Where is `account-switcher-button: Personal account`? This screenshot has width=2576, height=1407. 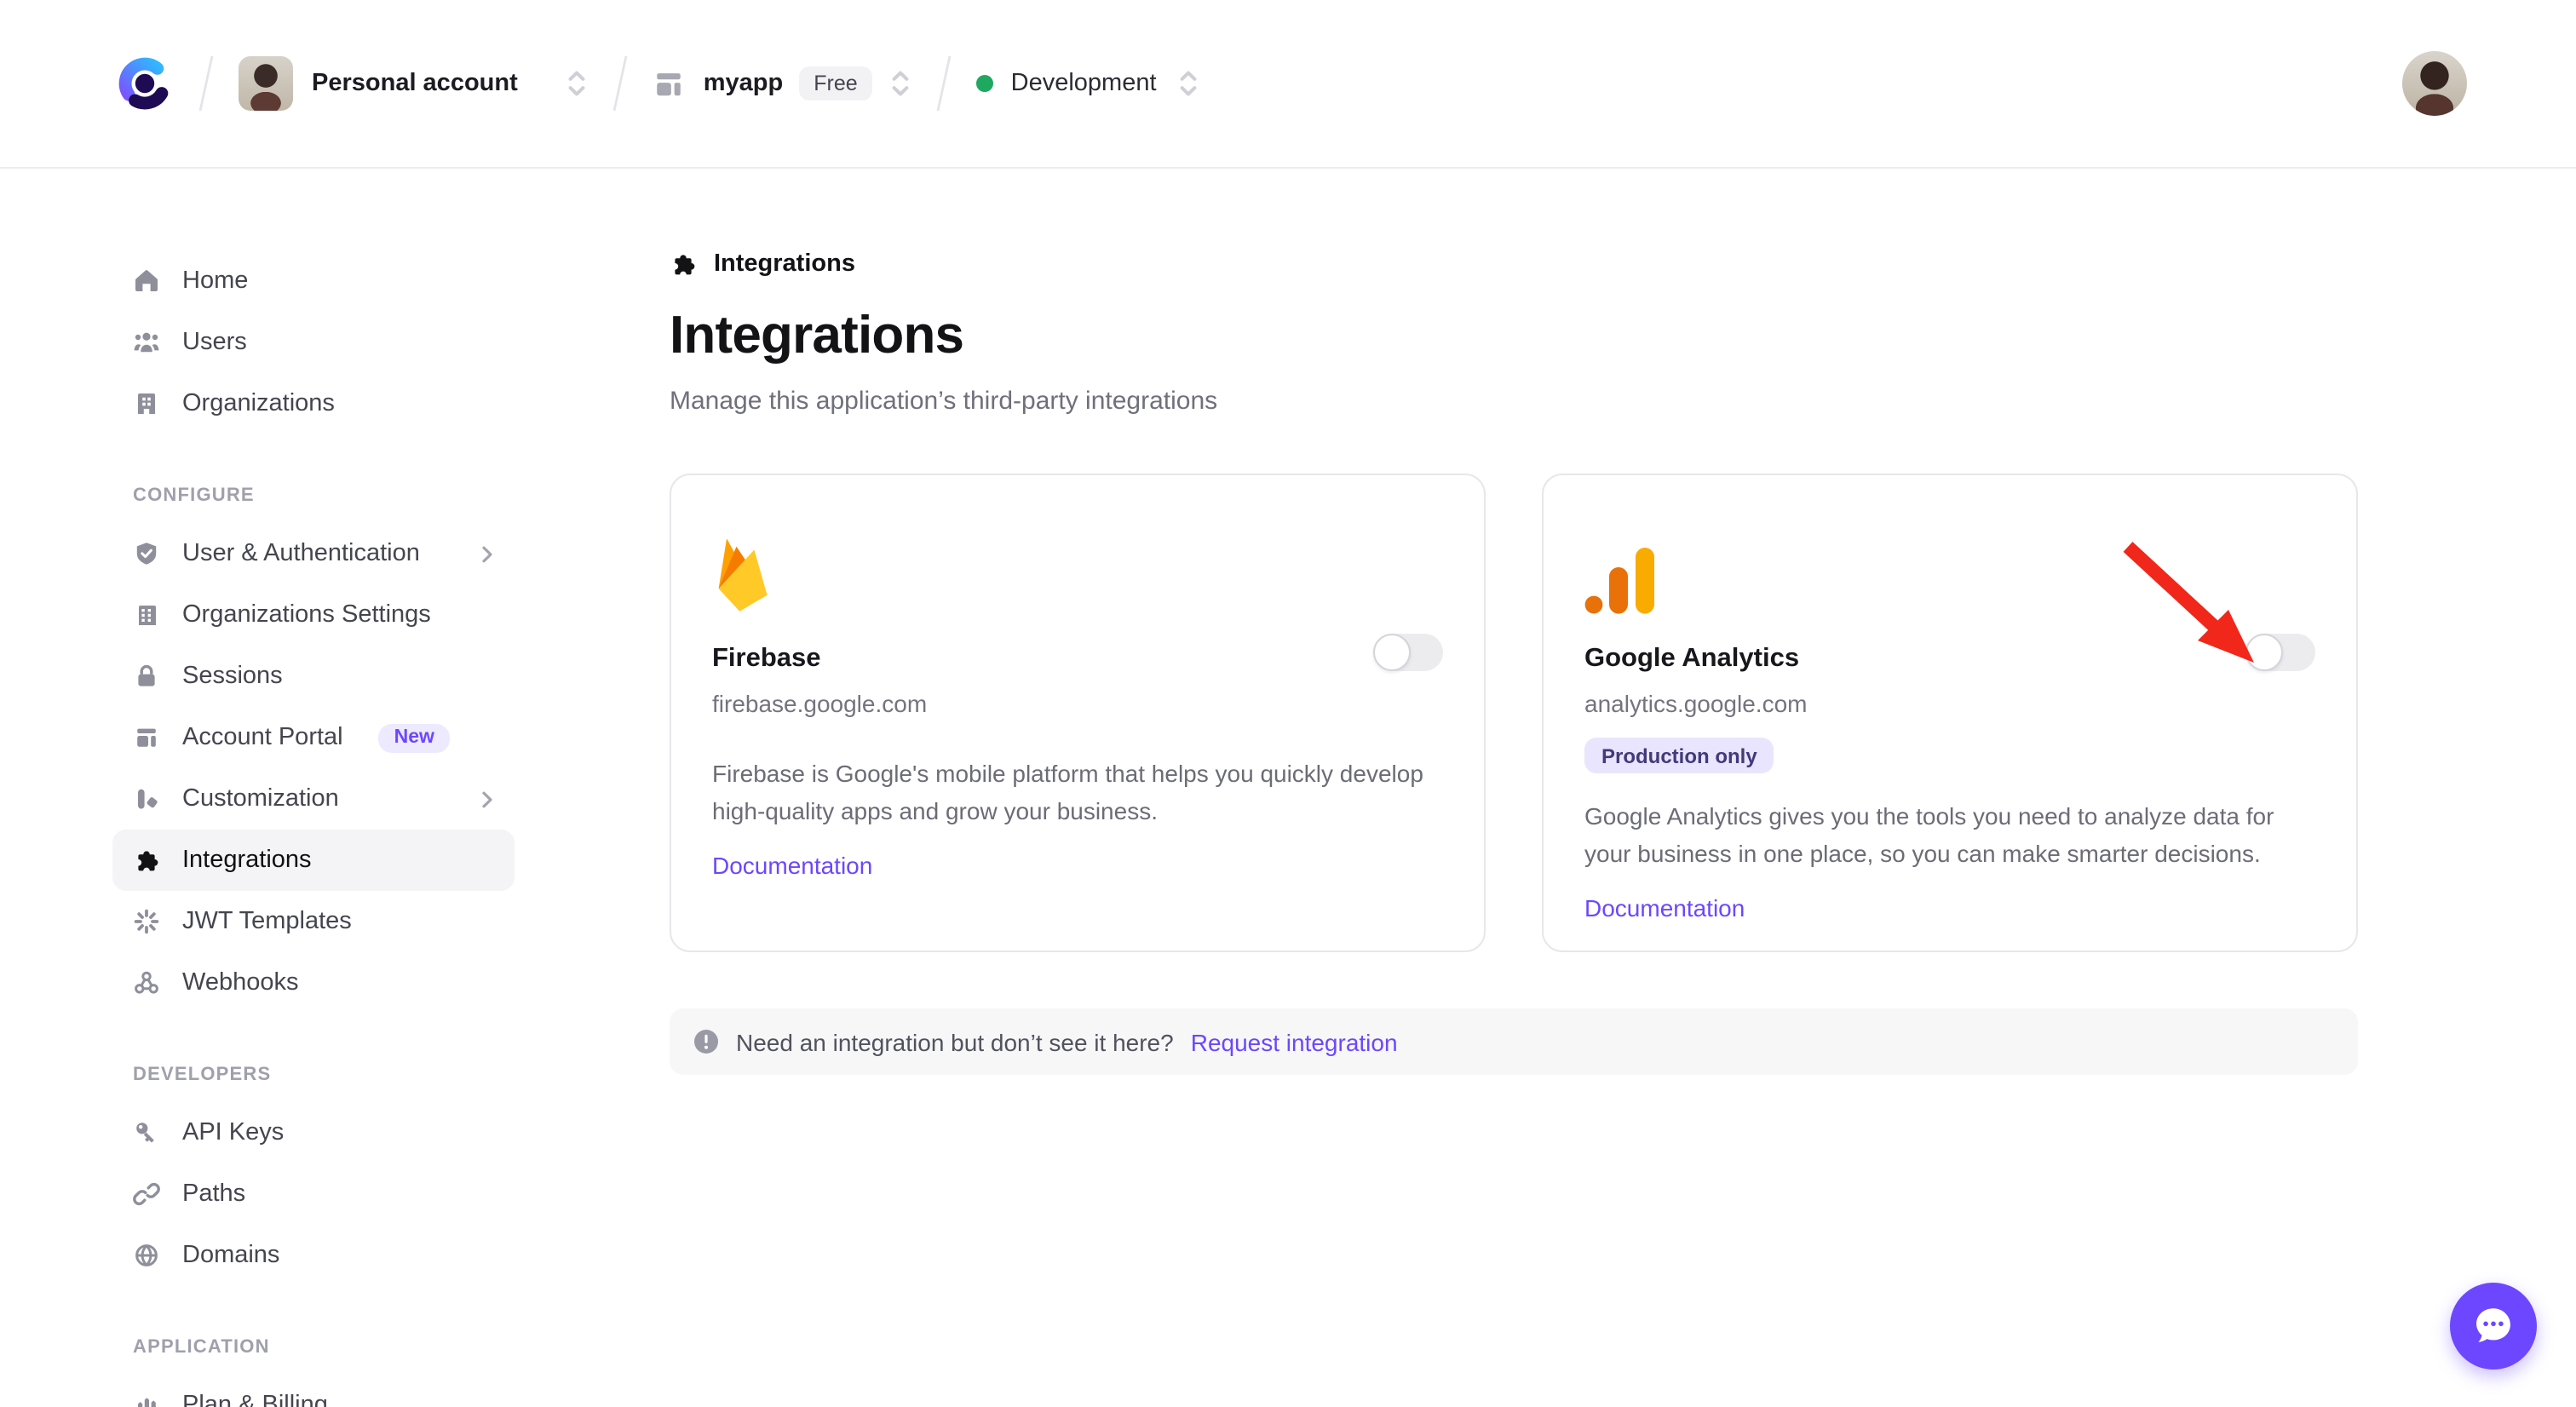 account-switcher-button: Personal account is located at coordinates (414, 83).